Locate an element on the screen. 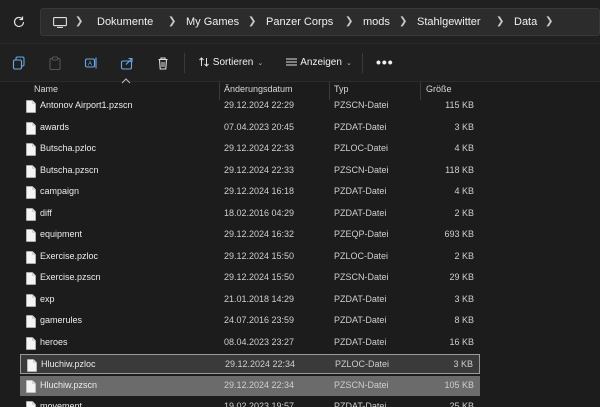 The height and width of the screenshot is (407, 600). copy-icon is located at coordinates (19, 63).